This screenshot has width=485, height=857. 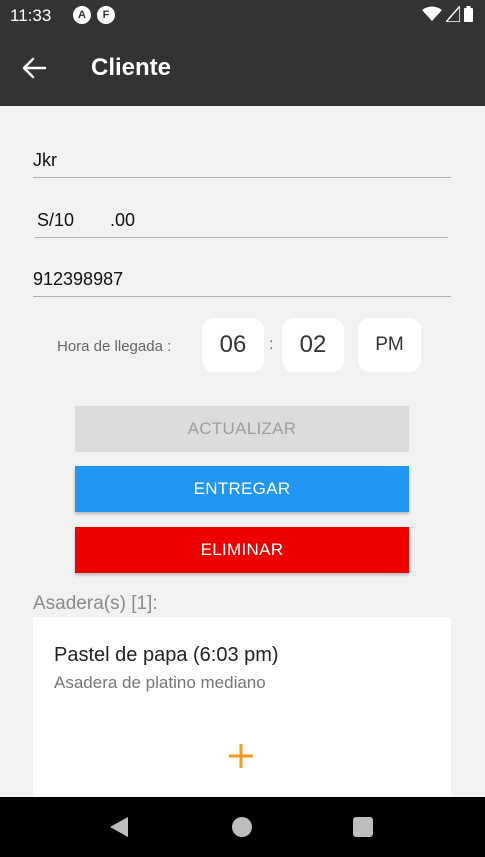 I want to click on system-nav-bar, so click(x=242, y=827).